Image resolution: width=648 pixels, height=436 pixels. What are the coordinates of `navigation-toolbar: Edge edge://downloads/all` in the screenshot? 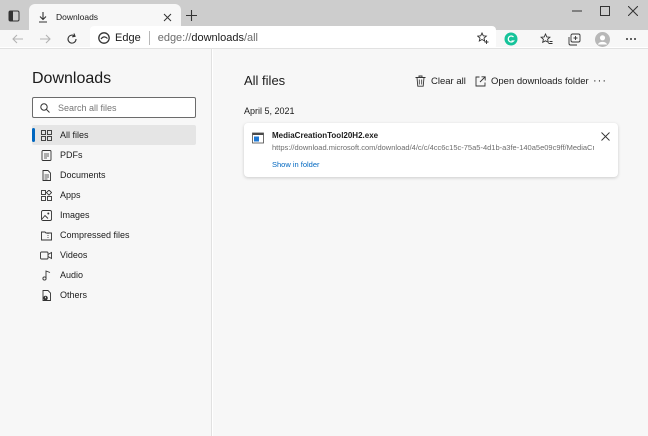 It's located at (324, 38).